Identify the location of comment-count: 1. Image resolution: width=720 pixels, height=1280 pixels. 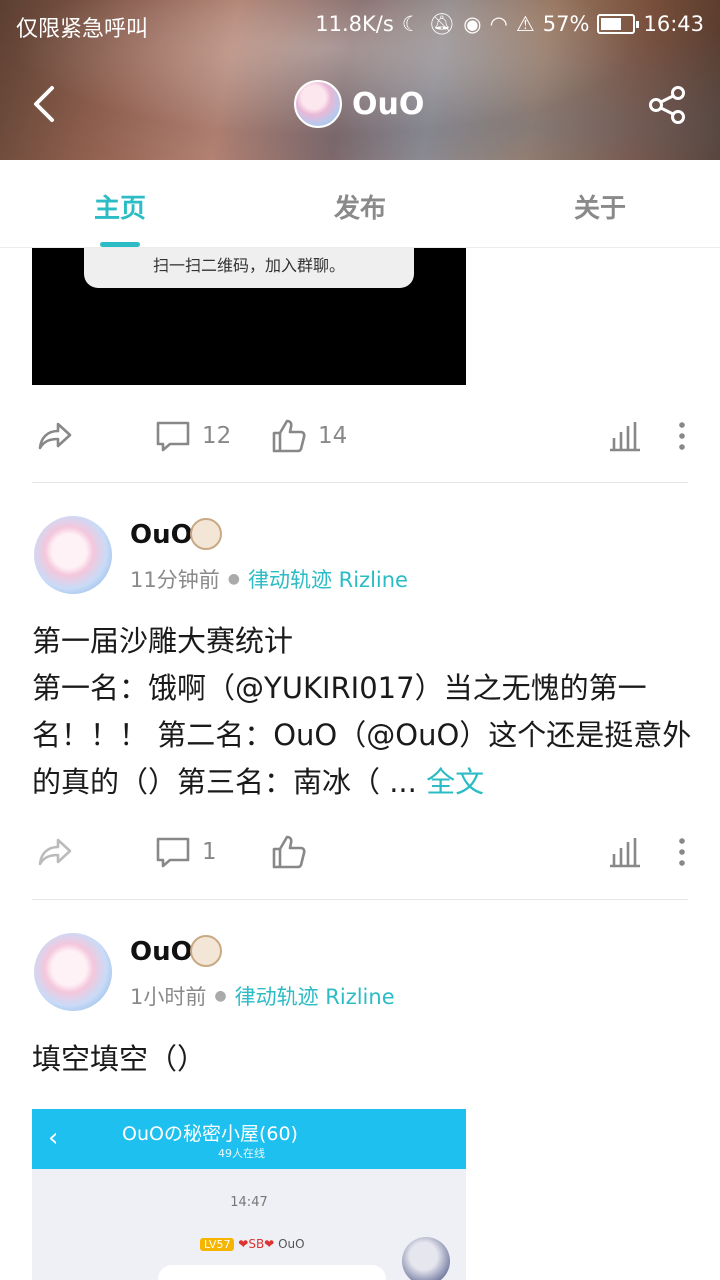
(209, 852).